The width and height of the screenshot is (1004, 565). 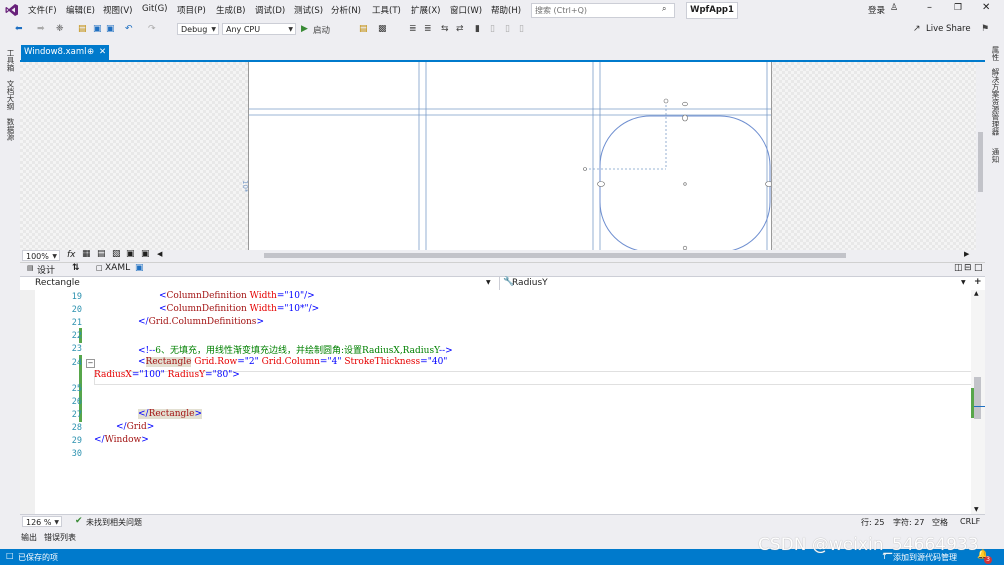 I want to click on error-list-tab: 错误列表, so click(x=60, y=537).